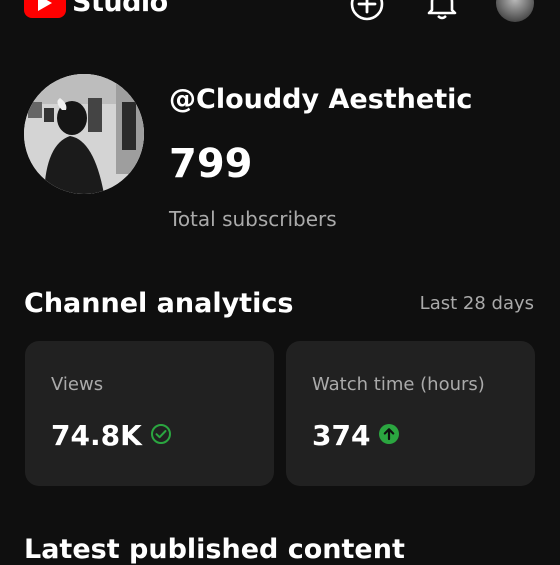  I want to click on notifications-bell-icon, so click(442, 13).